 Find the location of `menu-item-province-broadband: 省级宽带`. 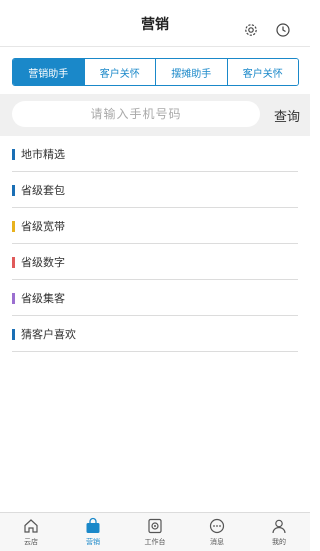

menu-item-province-broadband: 省级宽带 is located at coordinates (155, 226).